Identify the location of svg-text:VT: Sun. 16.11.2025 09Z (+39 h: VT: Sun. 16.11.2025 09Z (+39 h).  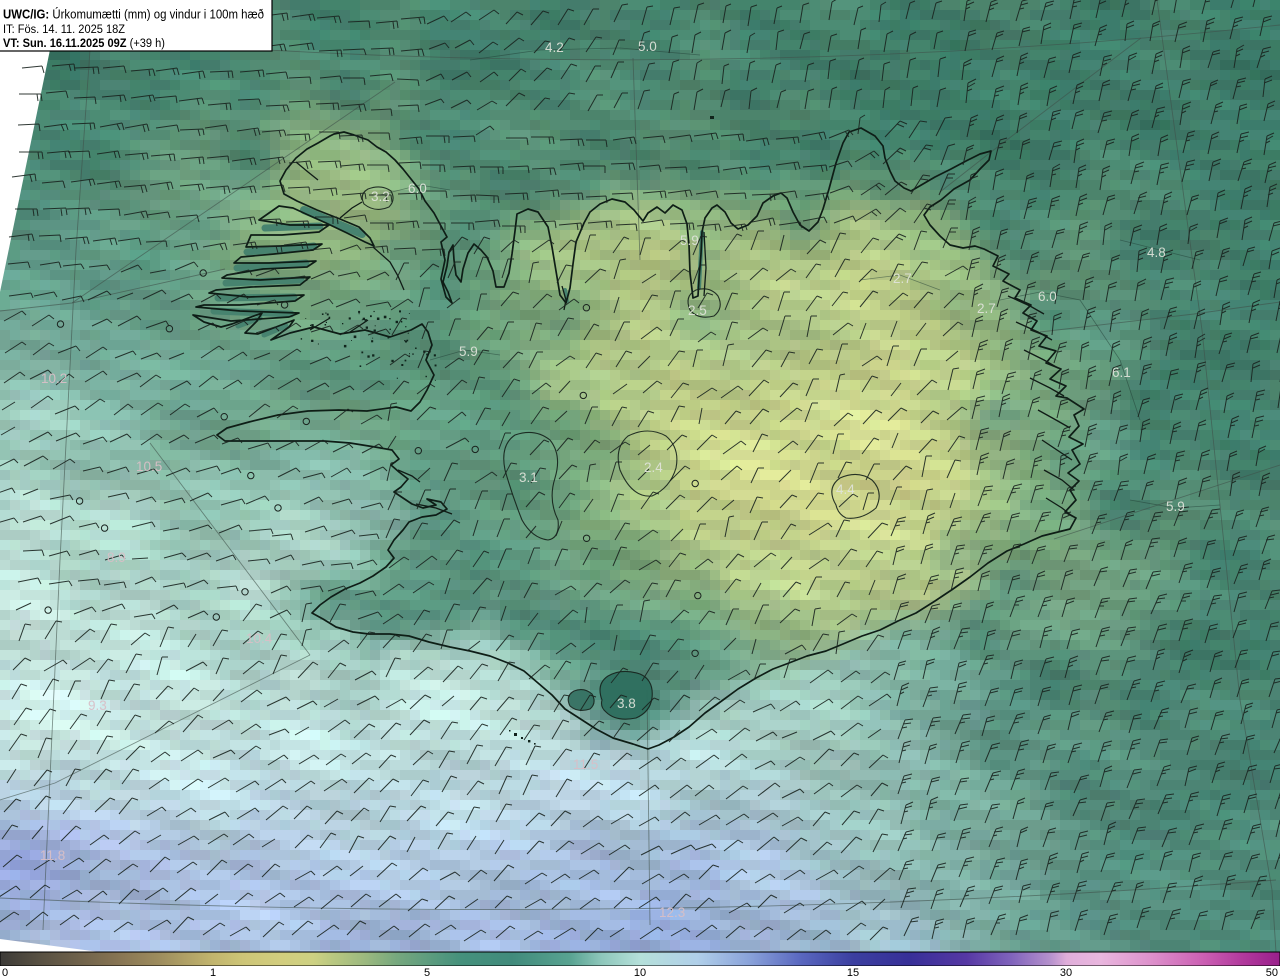
(84, 43).